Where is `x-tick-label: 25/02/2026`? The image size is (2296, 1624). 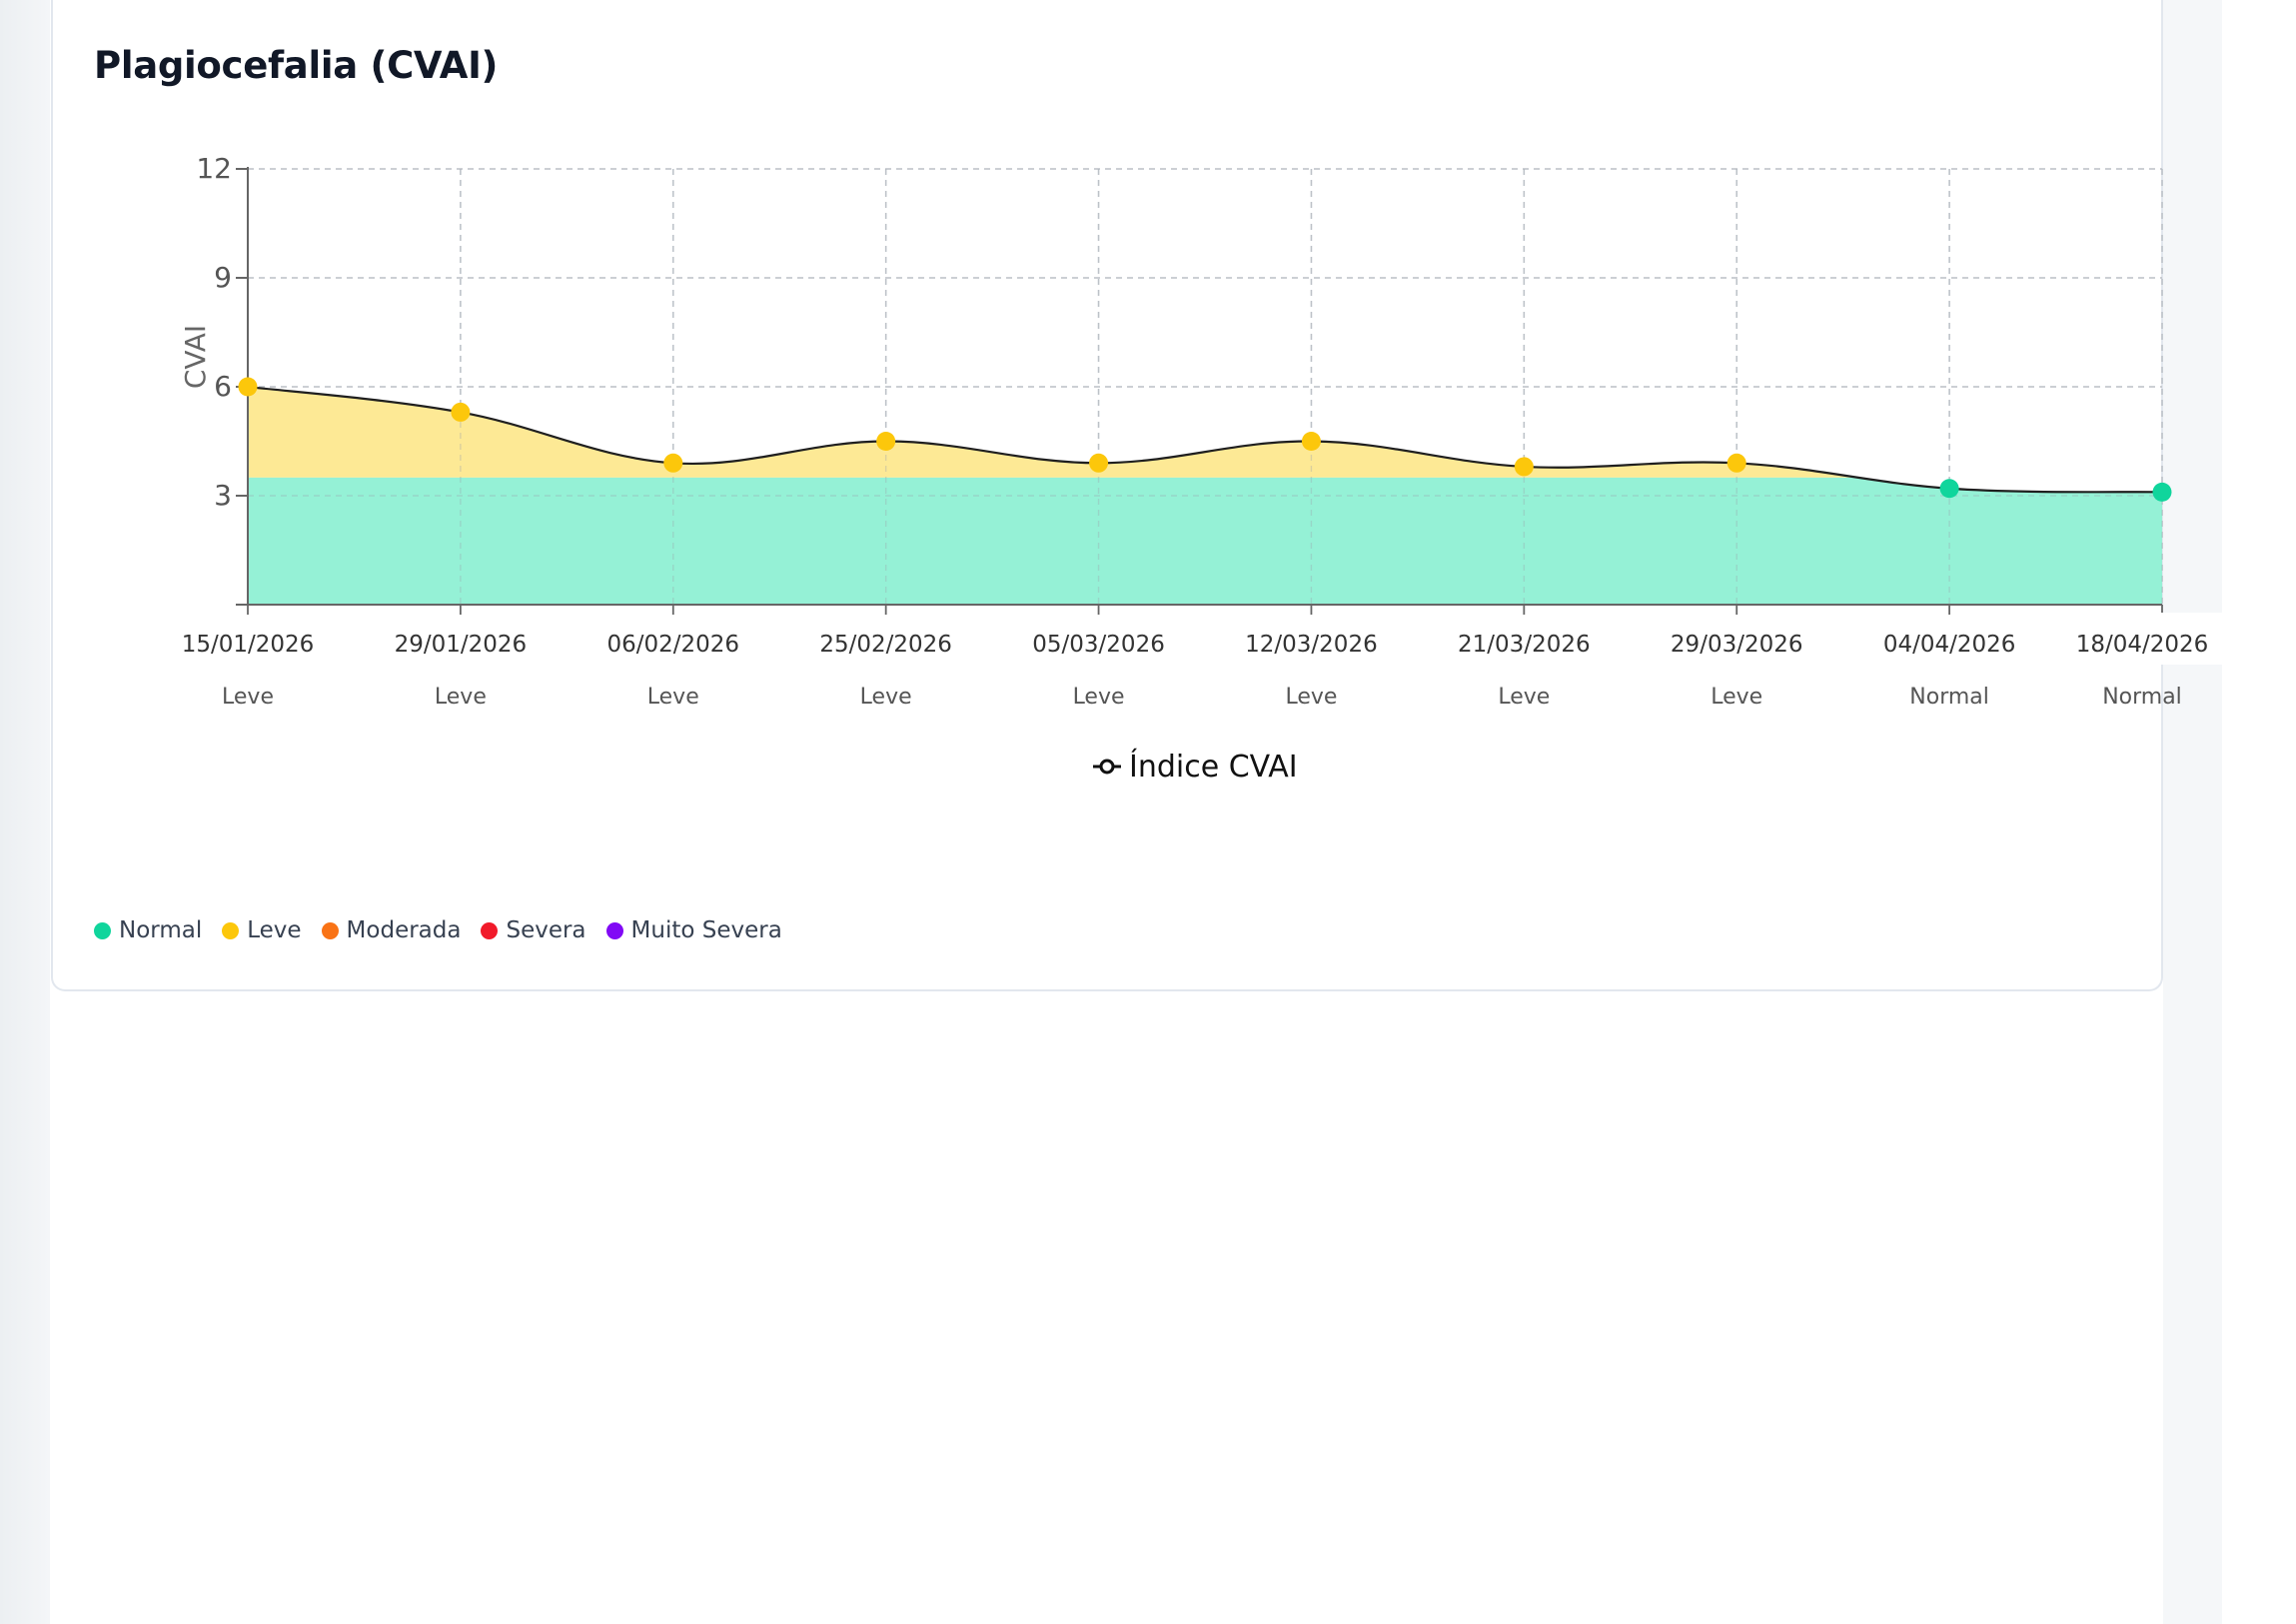 x-tick-label: 25/02/2026 is located at coordinates (885, 645).